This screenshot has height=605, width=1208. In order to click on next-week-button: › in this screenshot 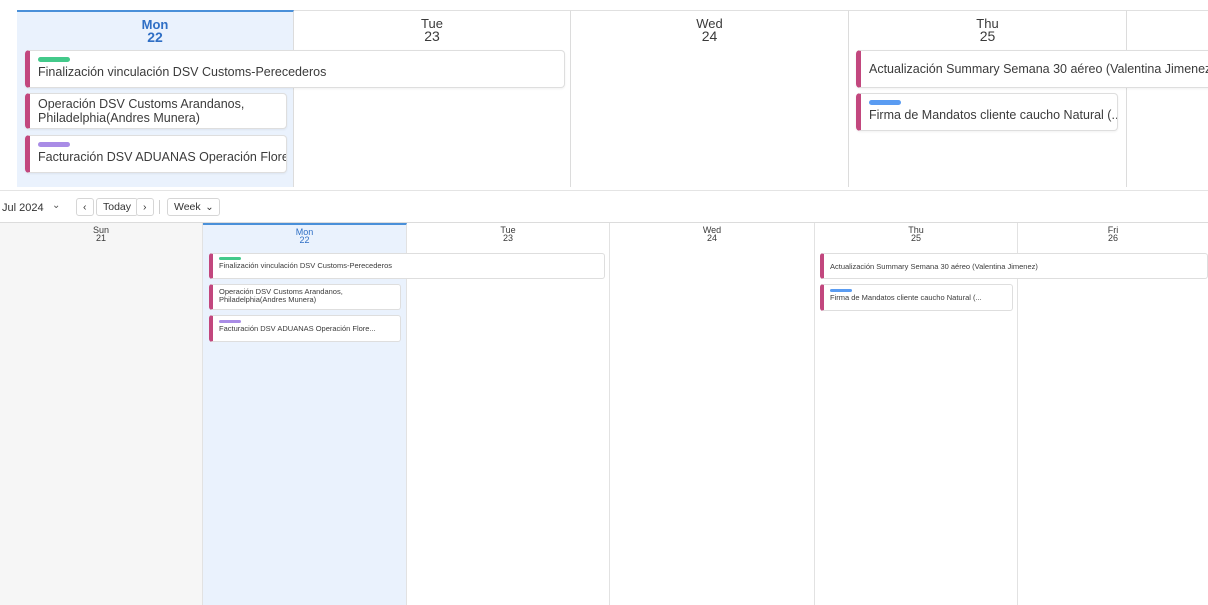, I will do `click(145, 207)`.